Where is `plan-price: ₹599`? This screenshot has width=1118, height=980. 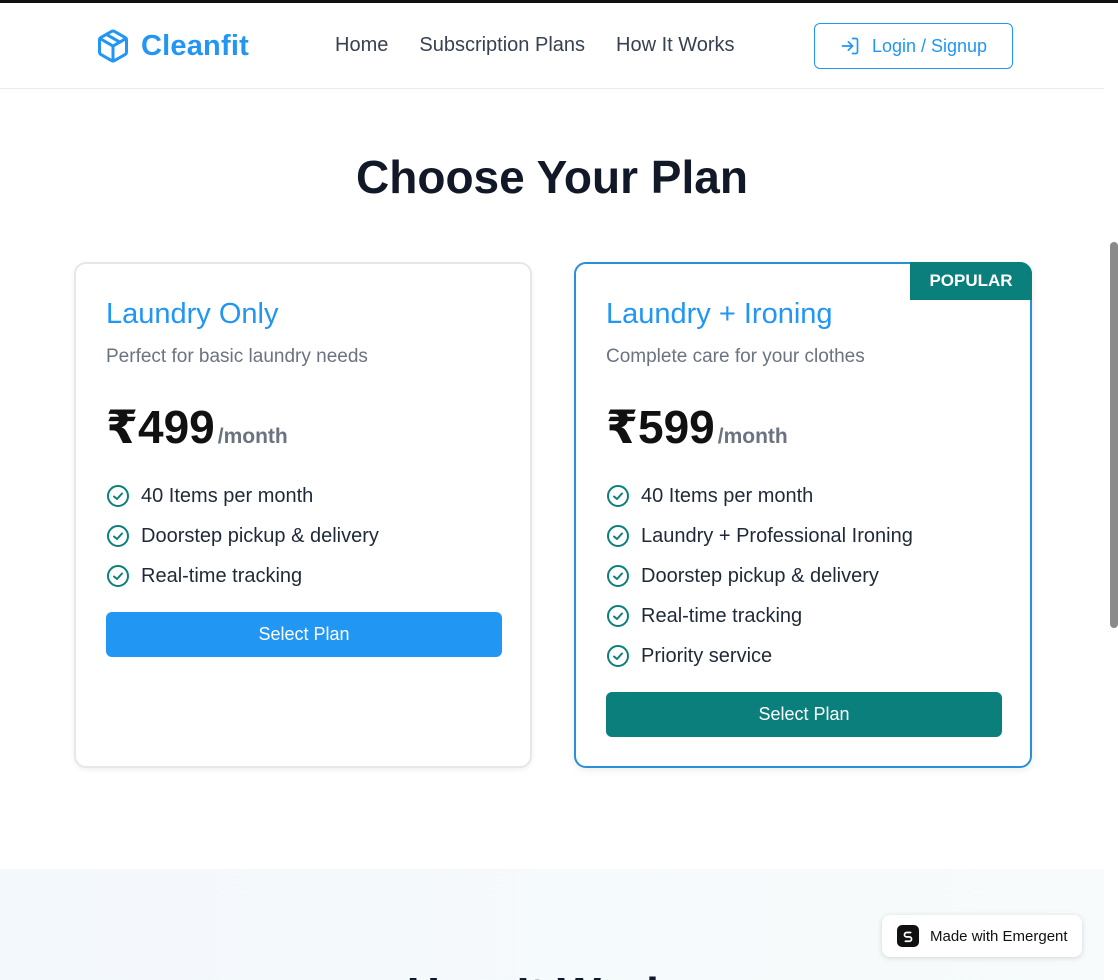 plan-price: ₹599 is located at coordinates (660, 427).